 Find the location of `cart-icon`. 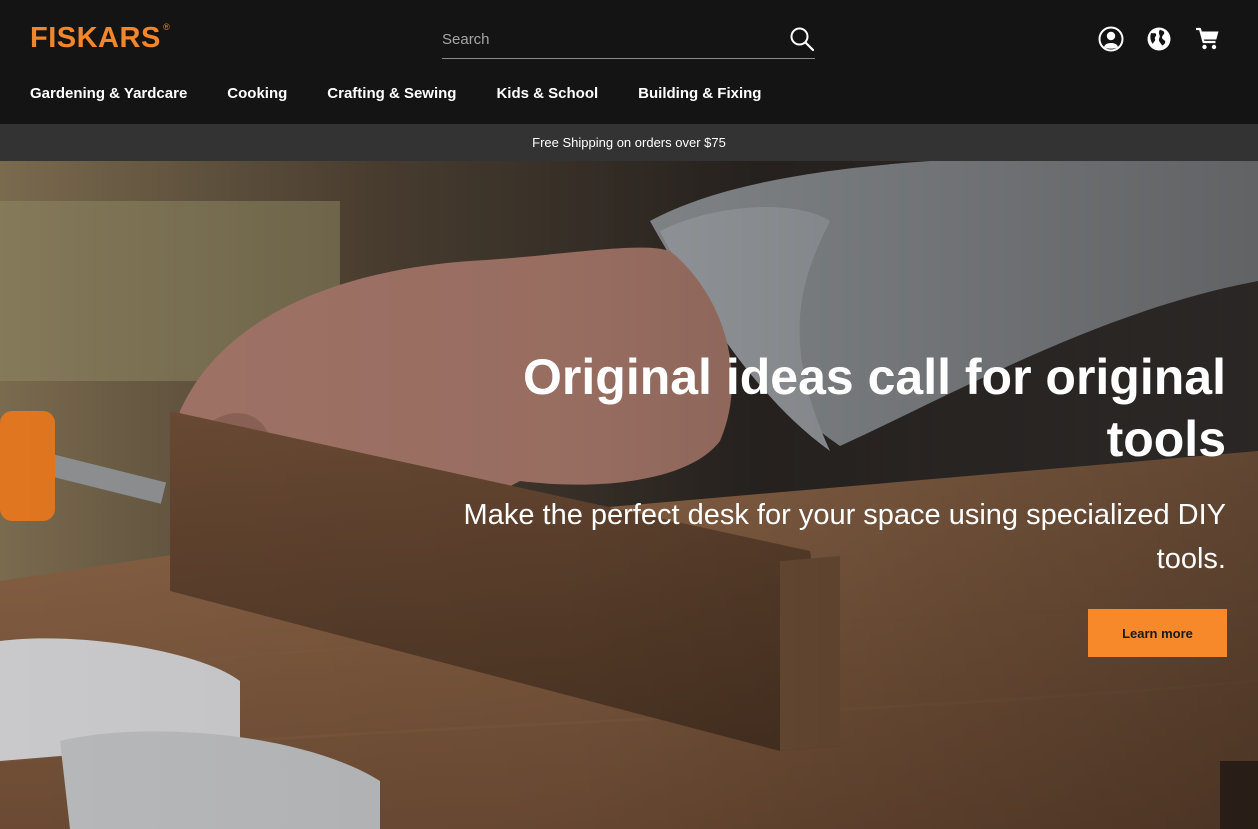

cart-icon is located at coordinates (1208, 39).